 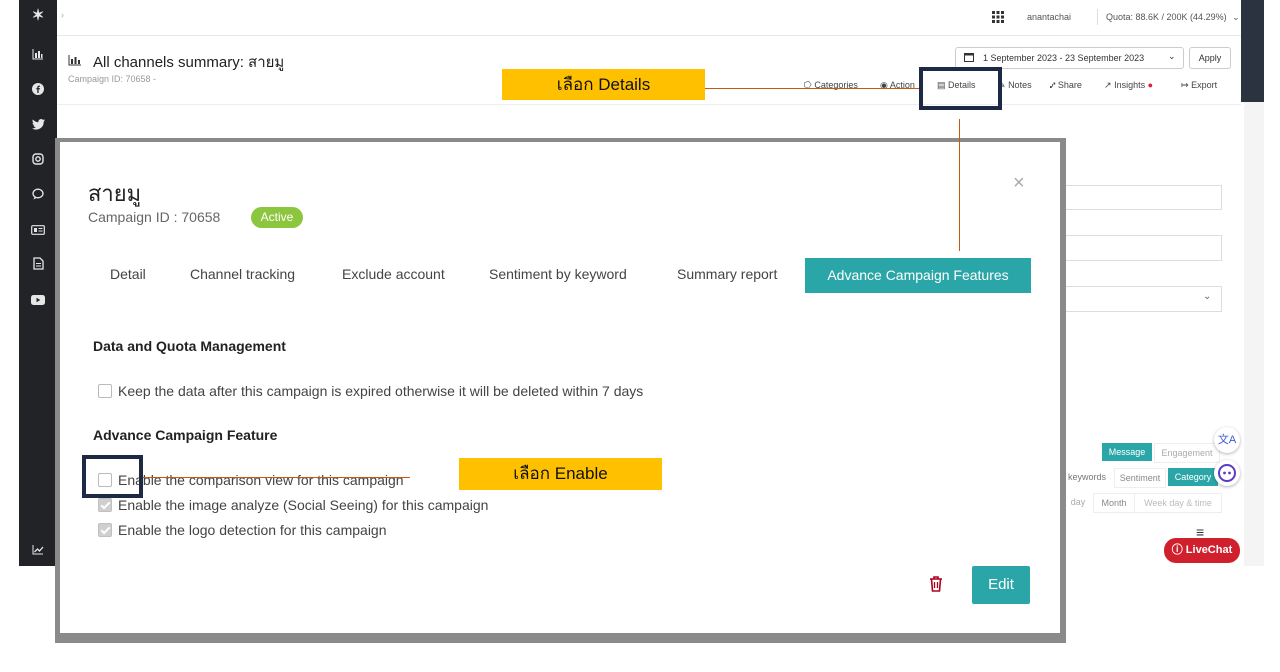 I want to click on edit-button: Edit, so click(x=1001, y=585).